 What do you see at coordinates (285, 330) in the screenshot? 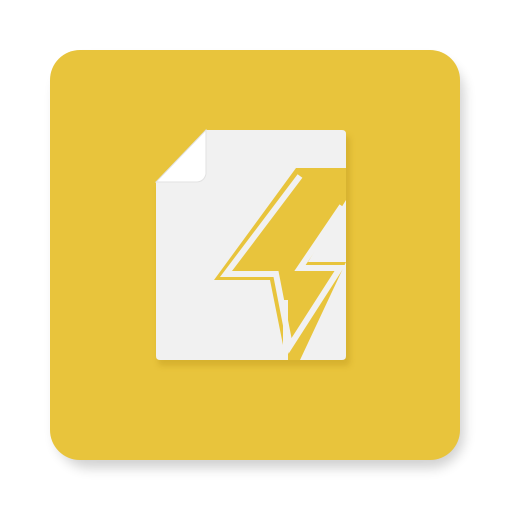
I see `bolt-stem-gap` at bounding box center [285, 330].